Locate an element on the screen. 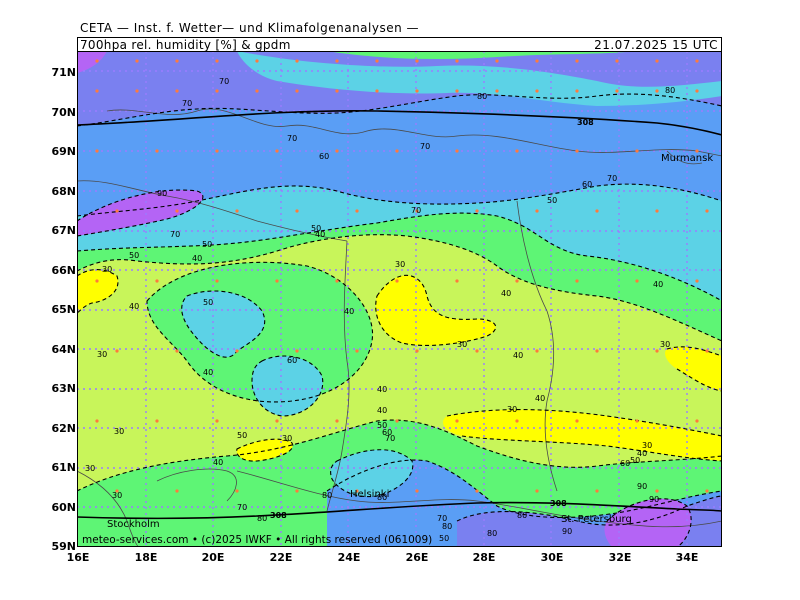  valid-time: 21.07.2025 15 UTC is located at coordinates (656, 45).